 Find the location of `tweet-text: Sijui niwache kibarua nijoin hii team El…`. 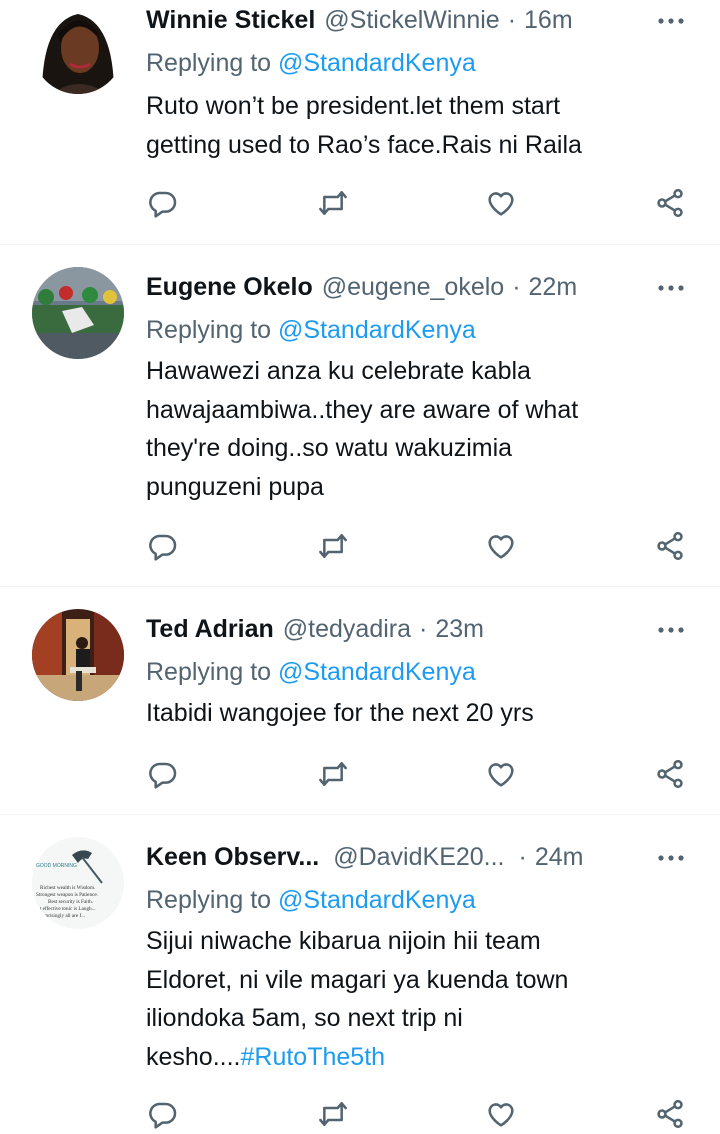

tweet-text: Sijui niwache kibarua nijoin hii team El… is located at coordinates (413, 999).